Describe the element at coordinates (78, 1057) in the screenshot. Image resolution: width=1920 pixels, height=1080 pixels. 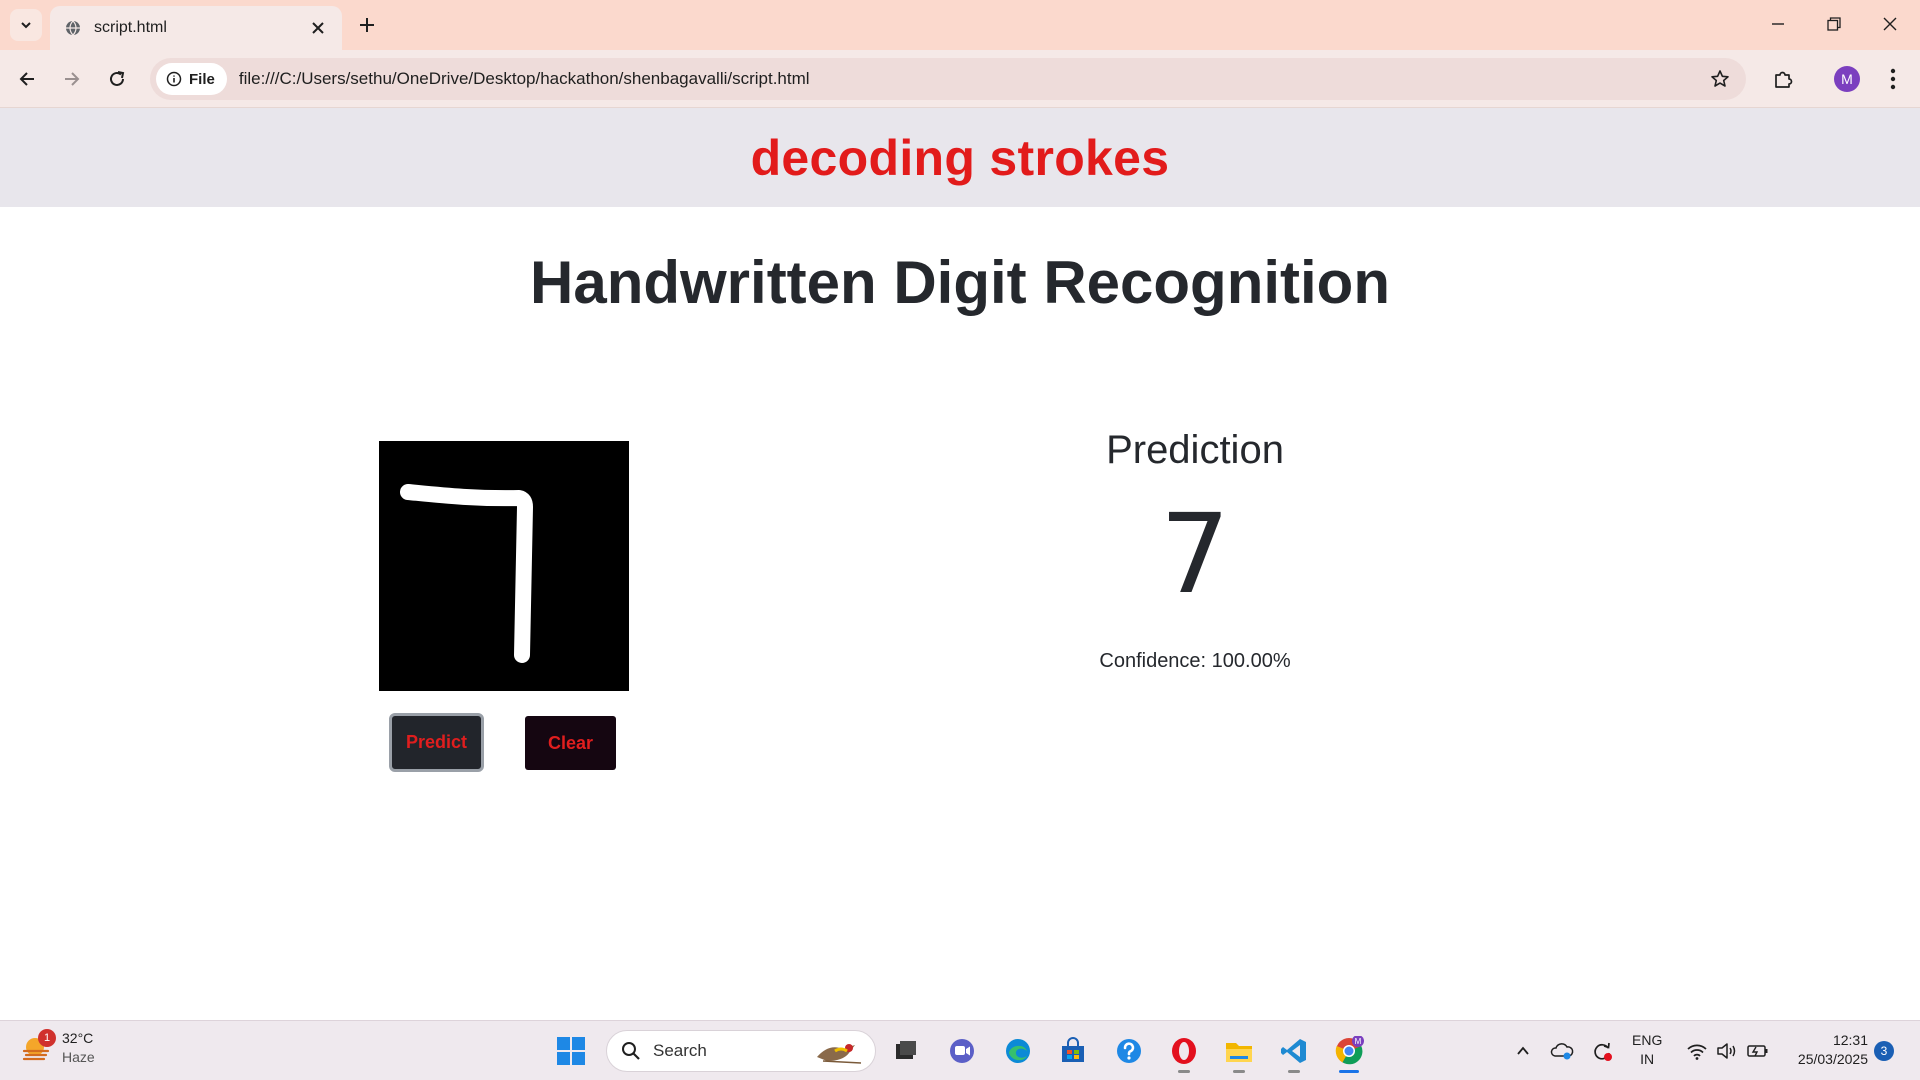
I see `weather-condition: Haze` at that location.